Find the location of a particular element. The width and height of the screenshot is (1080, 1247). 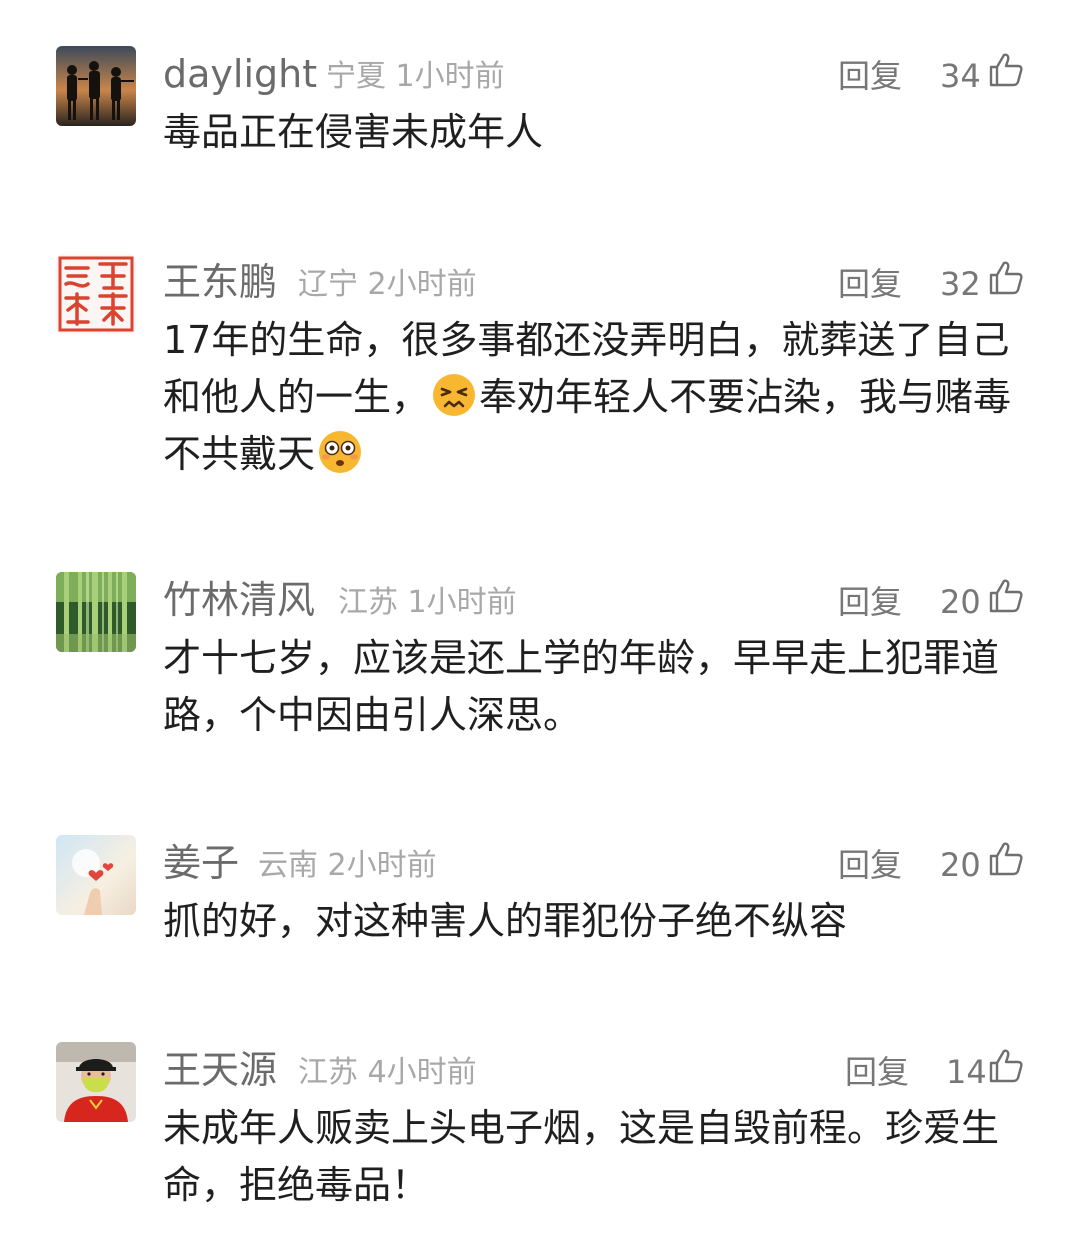

flushed-face-emoji is located at coordinates (340, 452).